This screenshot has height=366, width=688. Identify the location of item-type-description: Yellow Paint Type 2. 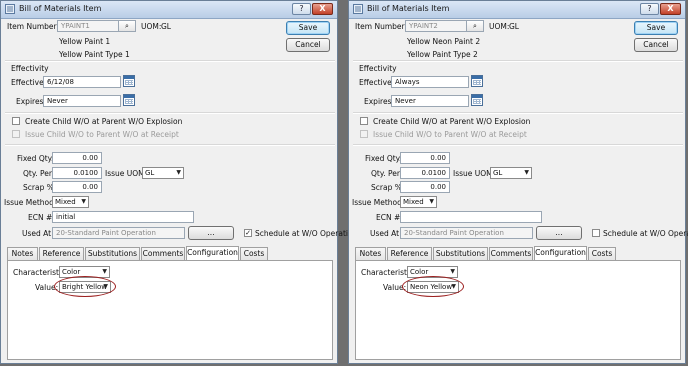
(442, 54).